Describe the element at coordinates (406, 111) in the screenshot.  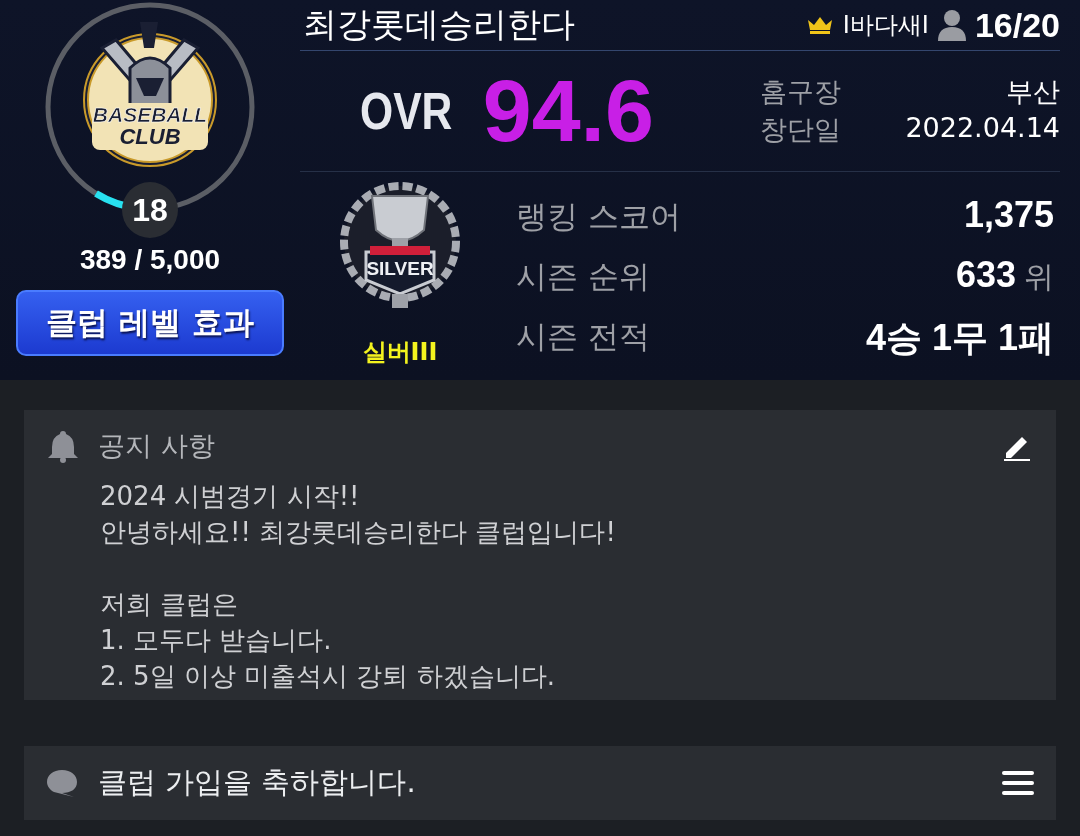
I see `ovr-label: OVR` at that location.